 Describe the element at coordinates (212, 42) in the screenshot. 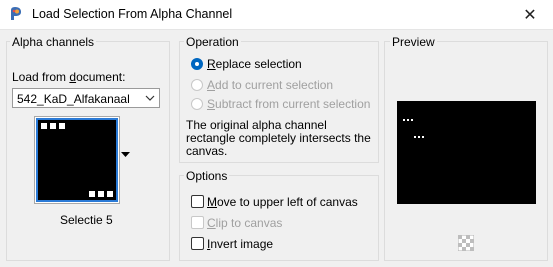

I see `operation-title: Operation` at that location.